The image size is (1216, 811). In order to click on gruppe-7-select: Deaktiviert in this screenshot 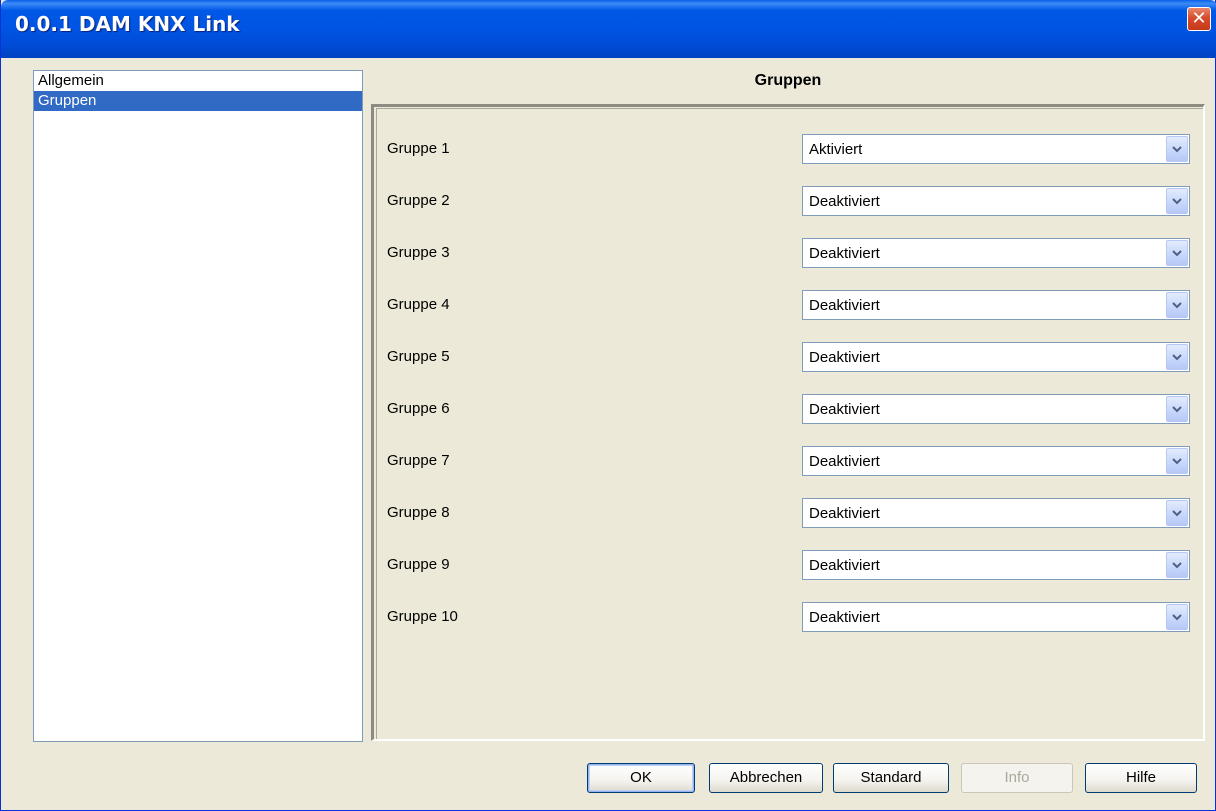, I will do `click(996, 461)`.